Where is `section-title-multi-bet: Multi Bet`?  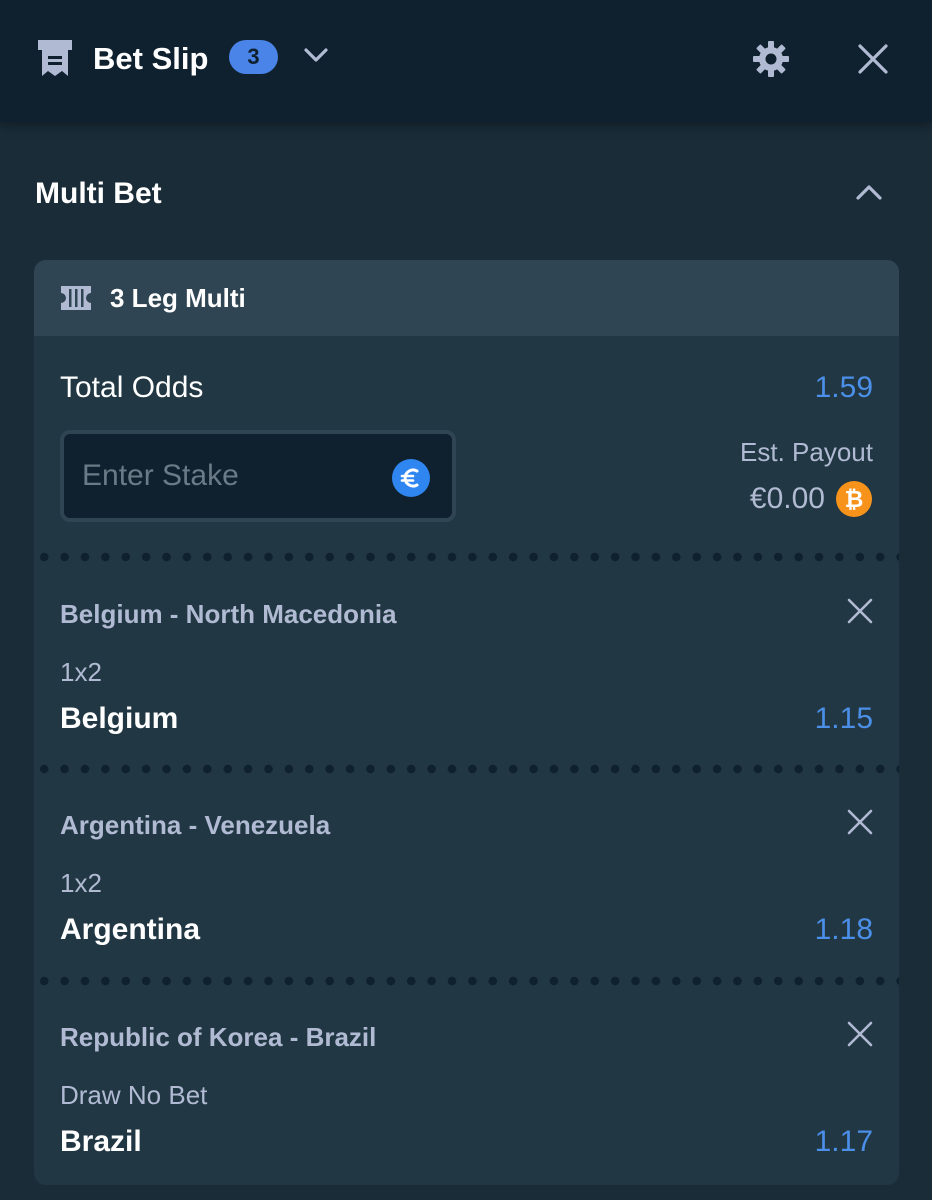
section-title-multi-bet: Multi Bet is located at coordinates (98, 193).